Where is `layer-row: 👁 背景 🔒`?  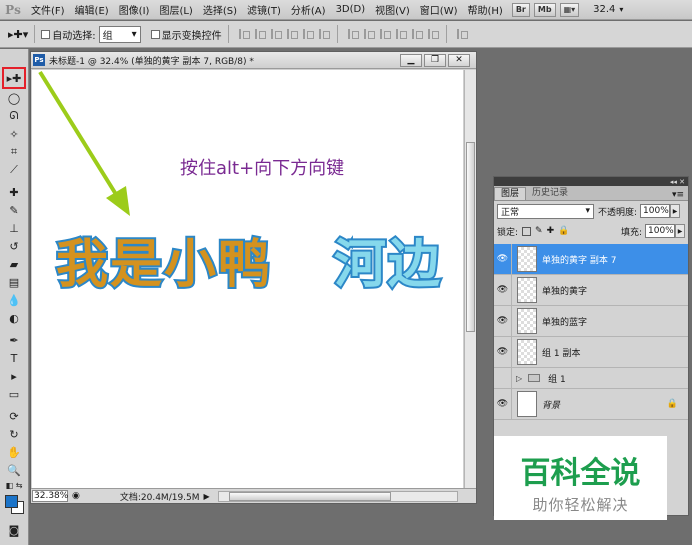 layer-row: 👁 背景 🔒 is located at coordinates (591, 404).